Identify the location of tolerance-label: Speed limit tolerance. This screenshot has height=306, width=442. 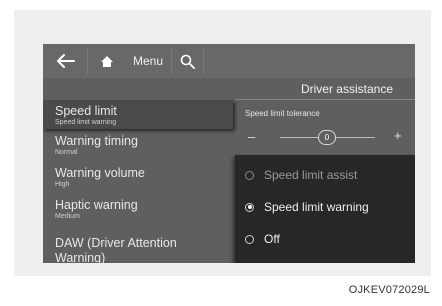
(282, 113).